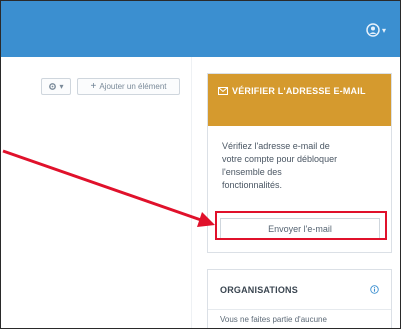  I want to click on add-element-button: + Ajouter un élément, so click(128, 86).